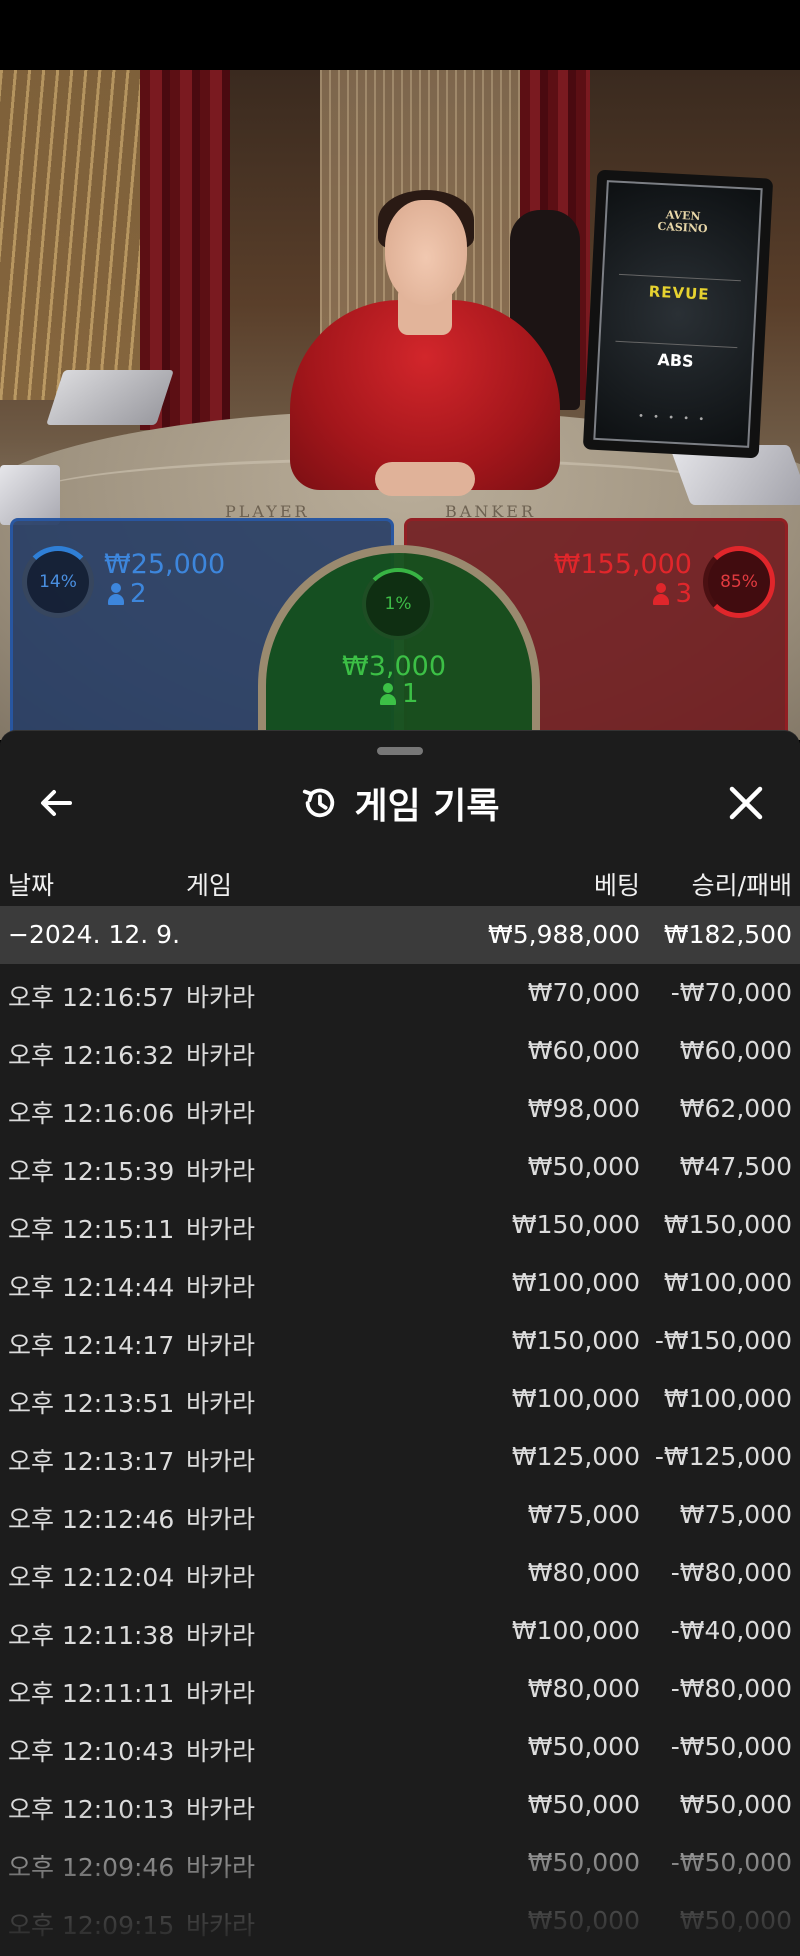 The image size is (800, 1956). Describe the element at coordinates (746, 803) in the screenshot. I see `close-icon` at that location.